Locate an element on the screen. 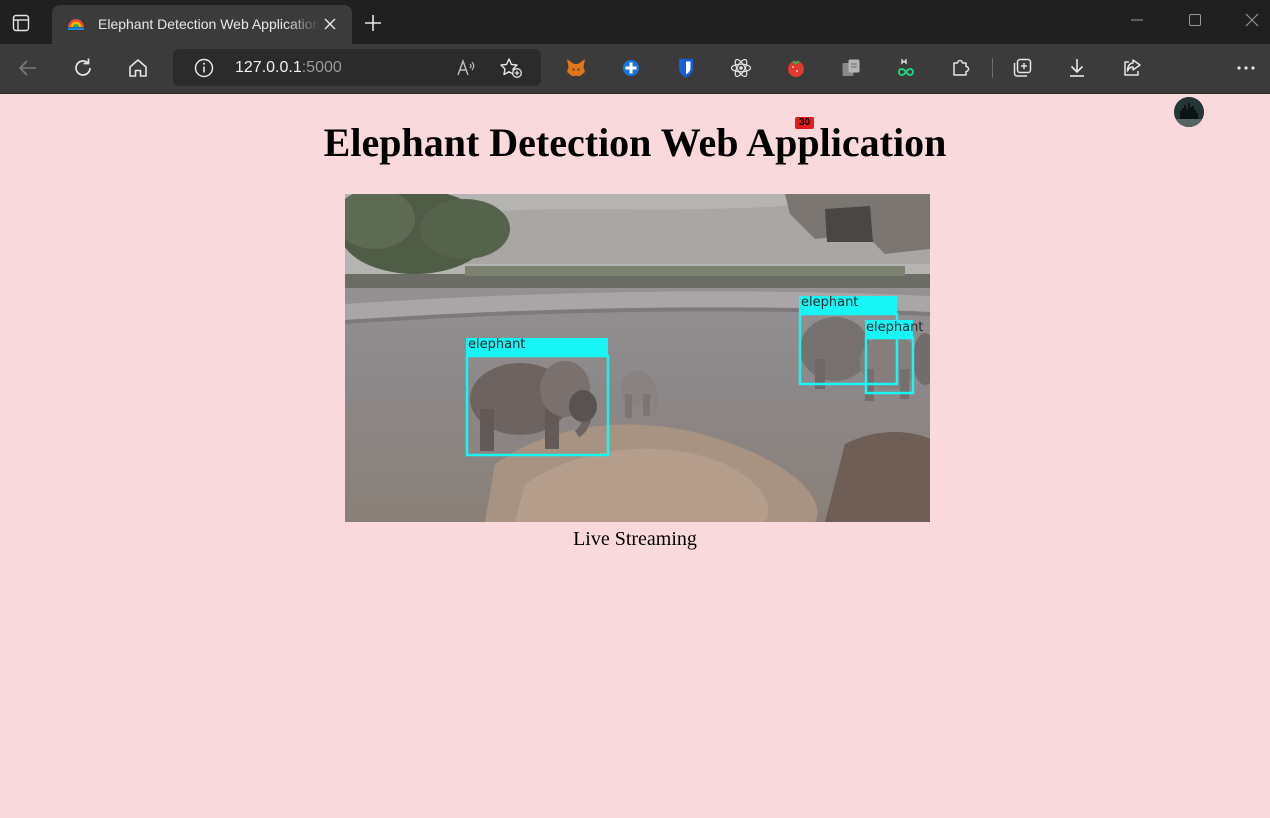  info-icon is located at coordinates (204, 68).